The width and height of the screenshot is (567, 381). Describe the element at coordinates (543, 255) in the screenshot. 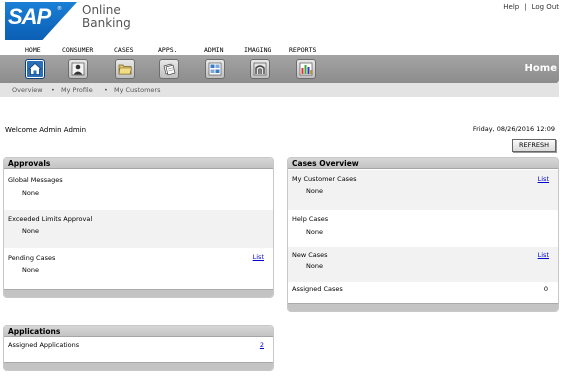

I see `new-cases-list-link: List` at that location.